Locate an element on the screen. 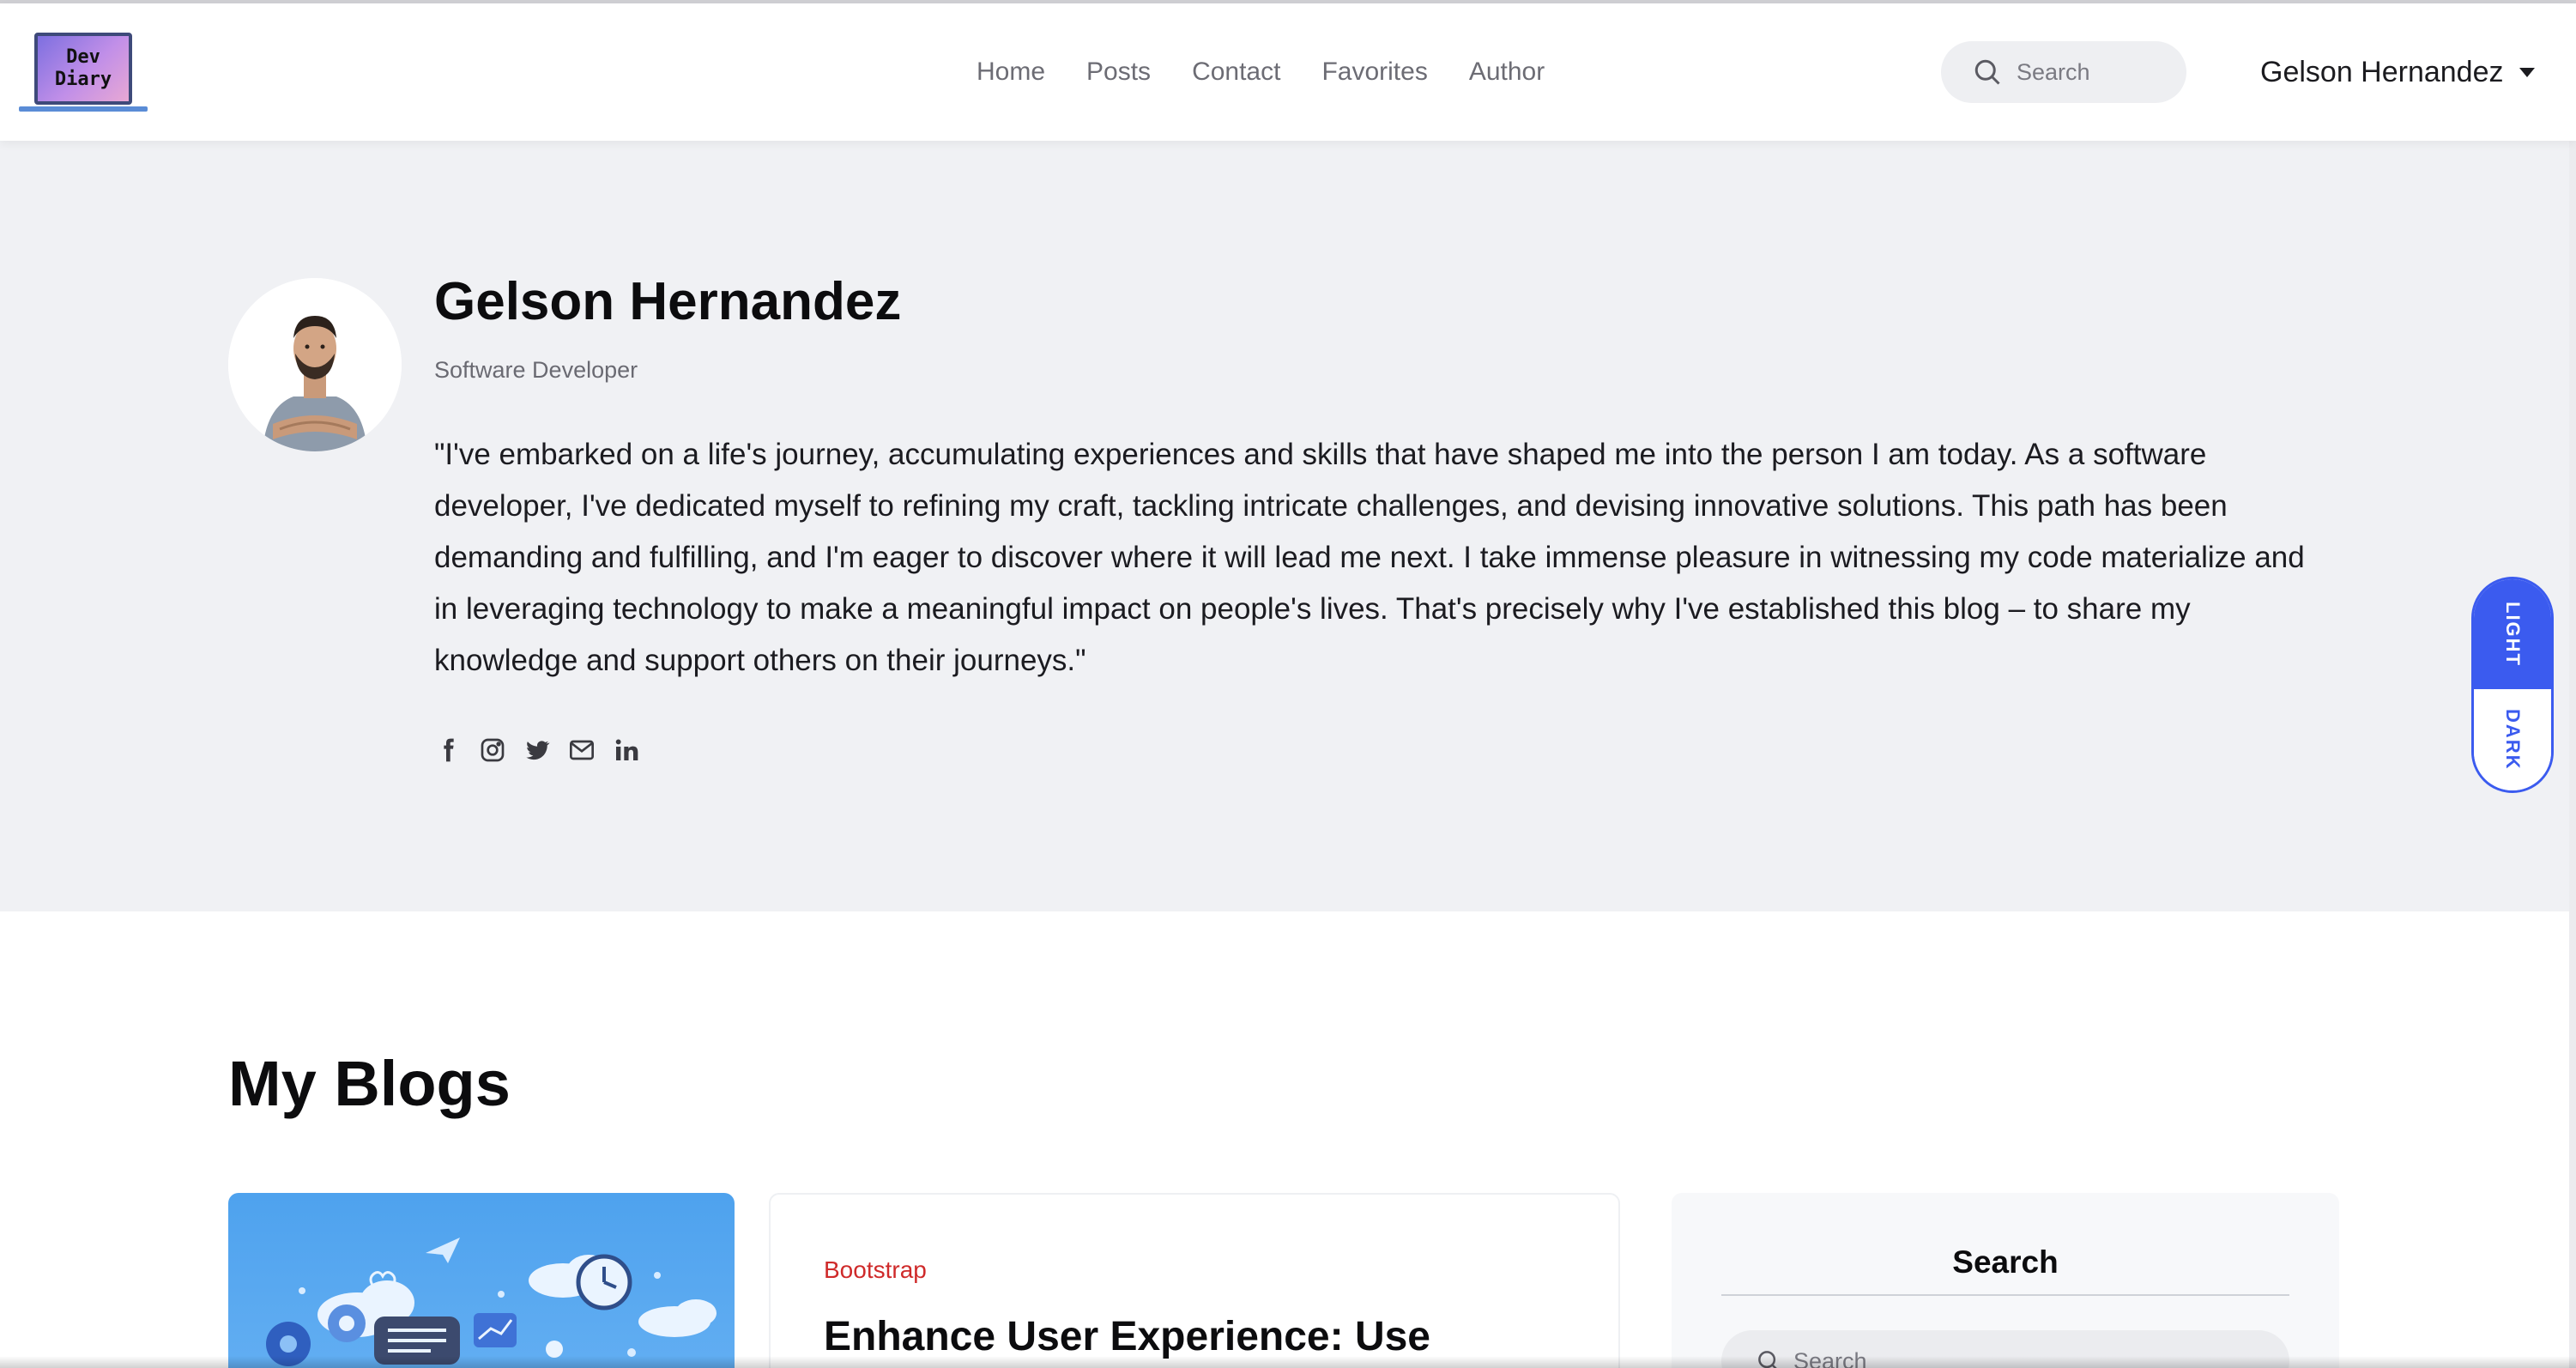 The image size is (2576, 1368). user-menu-dropdown: Gelson Hernandez is located at coordinates (2397, 72).